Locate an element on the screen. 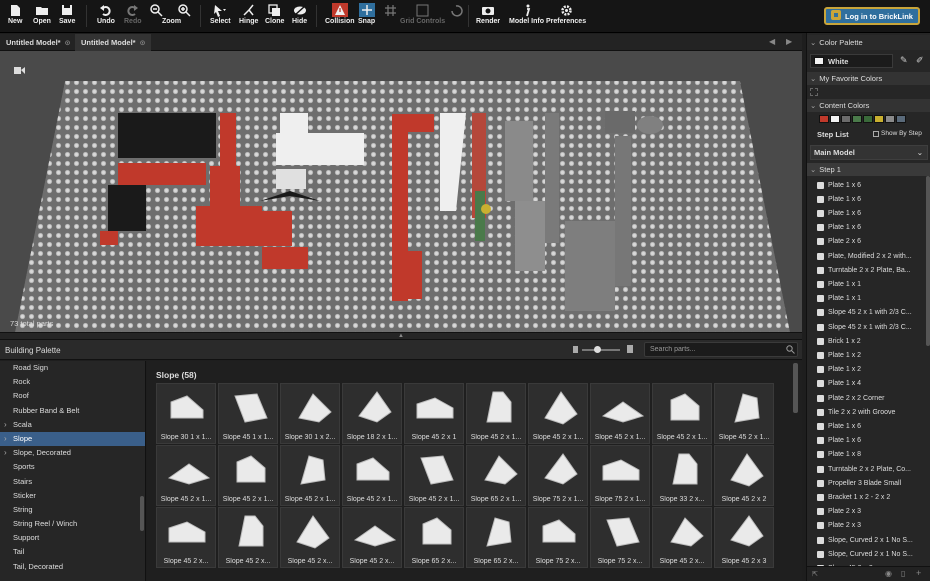 This screenshot has width=930, height=581. step-list-item: Plate 1 x 1 is located at coordinates (866, 299).